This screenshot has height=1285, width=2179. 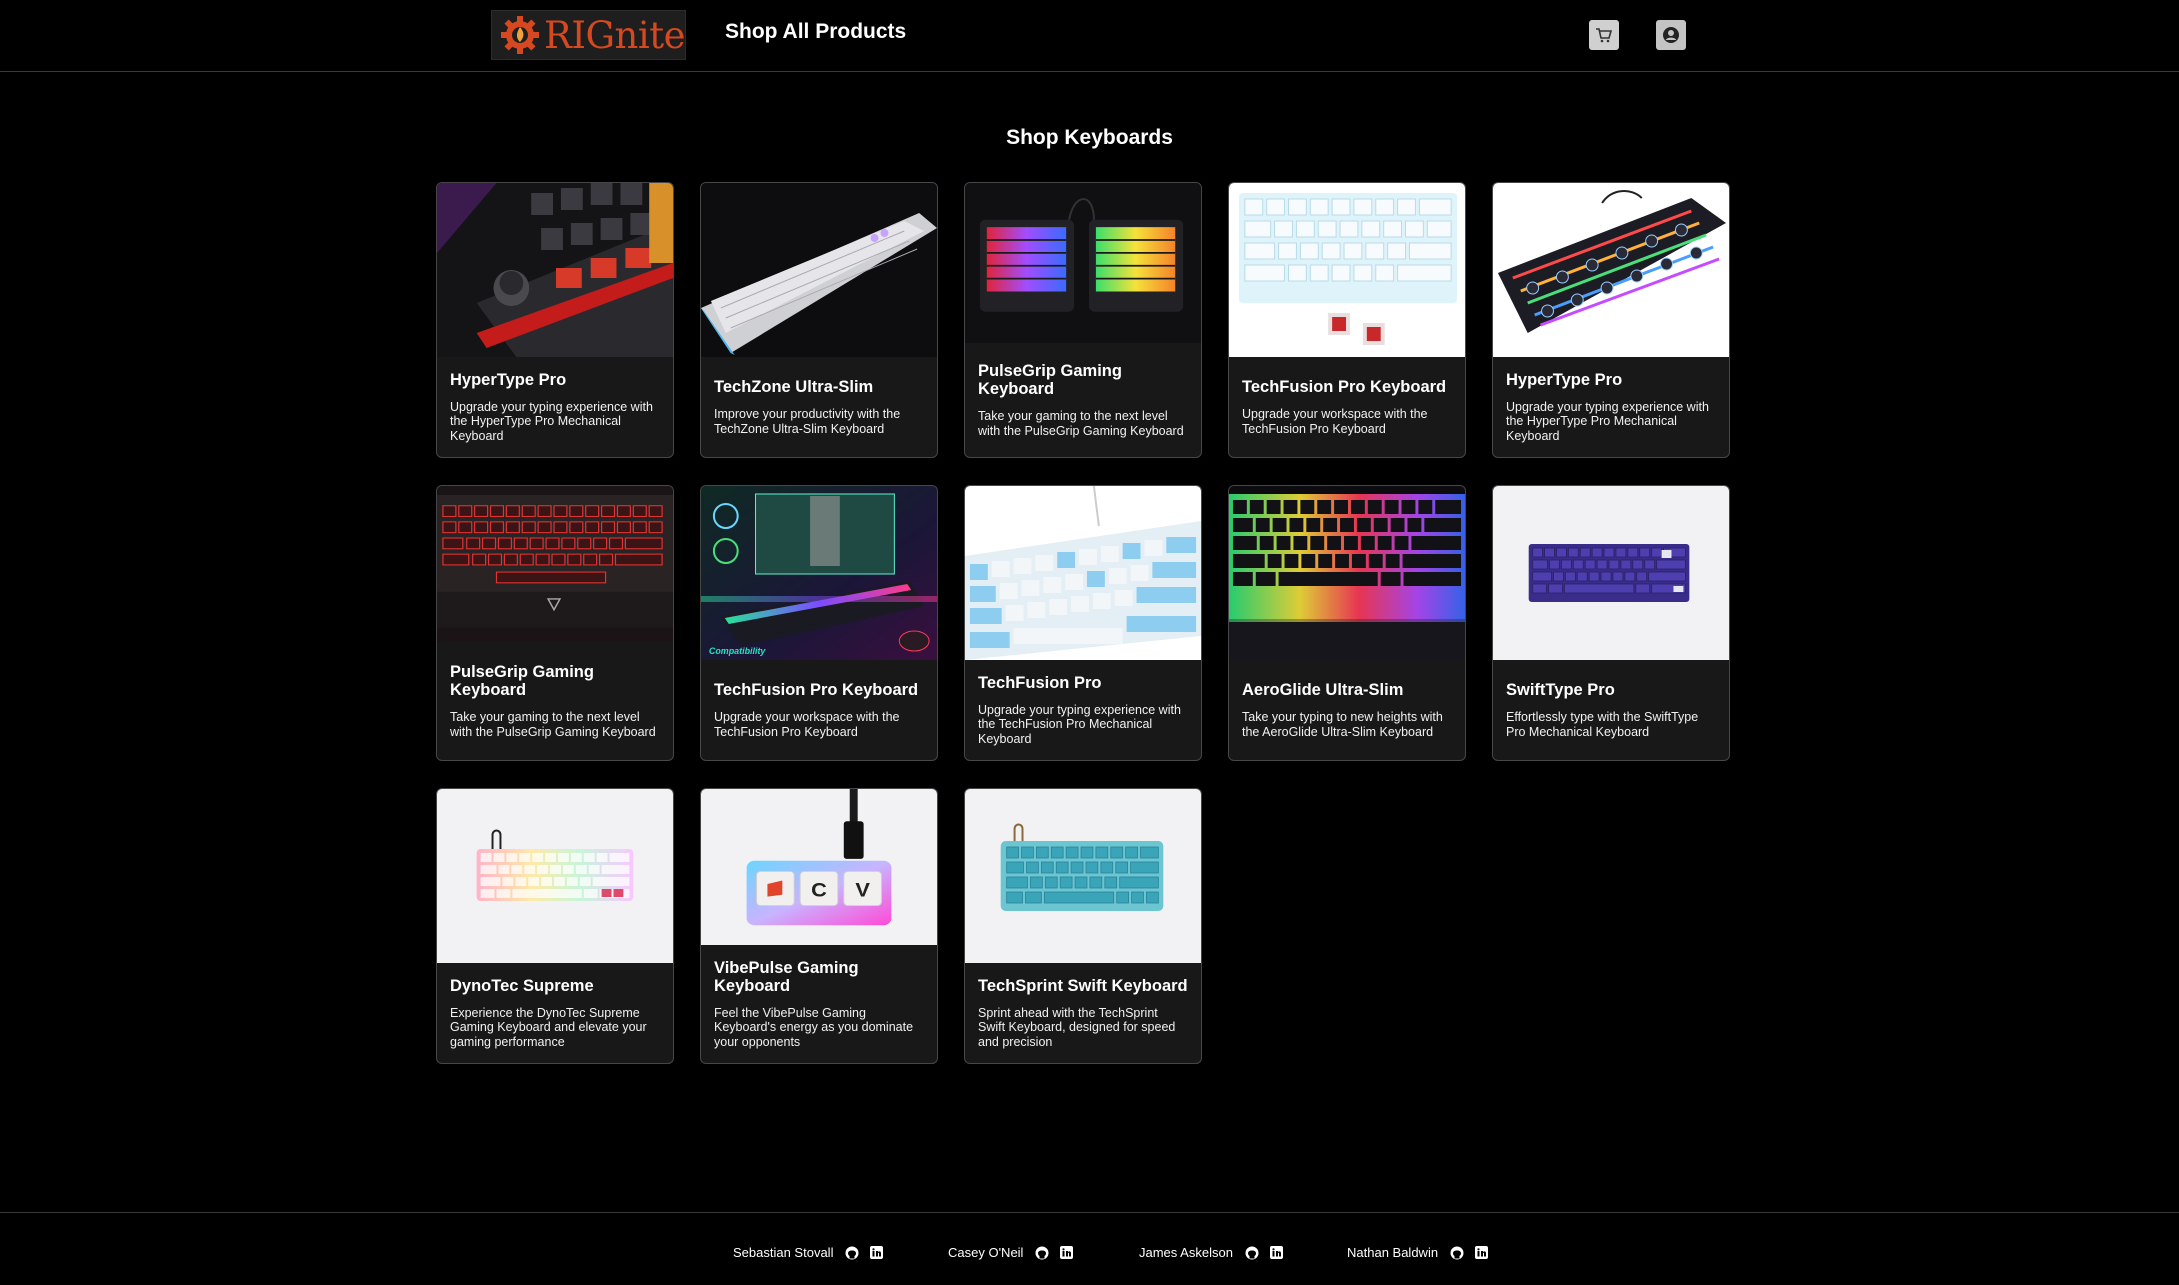 What do you see at coordinates (783, 1252) in the screenshot?
I see `author-name: Sebastian Stovall` at bounding box center [783, 1252].